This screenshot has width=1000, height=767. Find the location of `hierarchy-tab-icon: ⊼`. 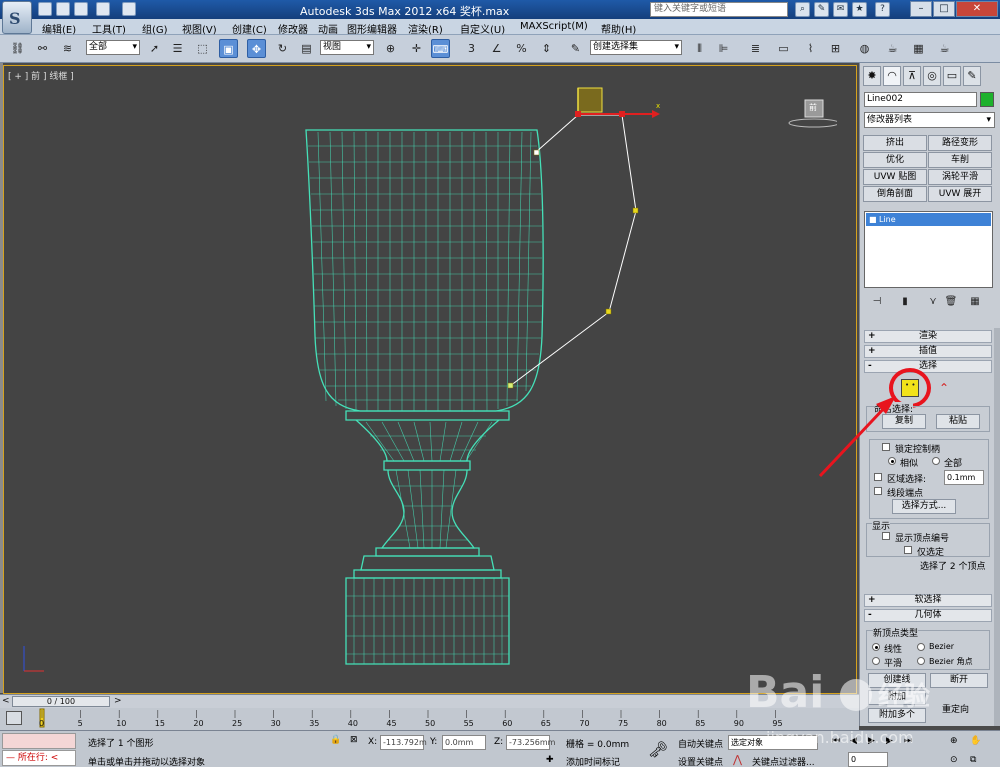

hierarchy-tab-icon: ⊼ is located at coordinates (912, 76).